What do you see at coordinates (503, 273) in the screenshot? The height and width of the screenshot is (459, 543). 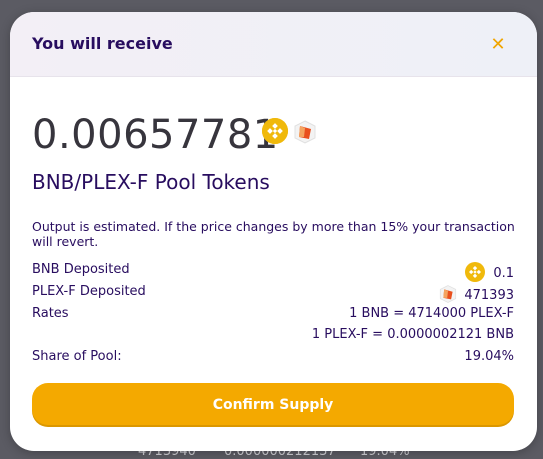 I see `bnb-amount: 0.1` at bounding box center [503, 273].